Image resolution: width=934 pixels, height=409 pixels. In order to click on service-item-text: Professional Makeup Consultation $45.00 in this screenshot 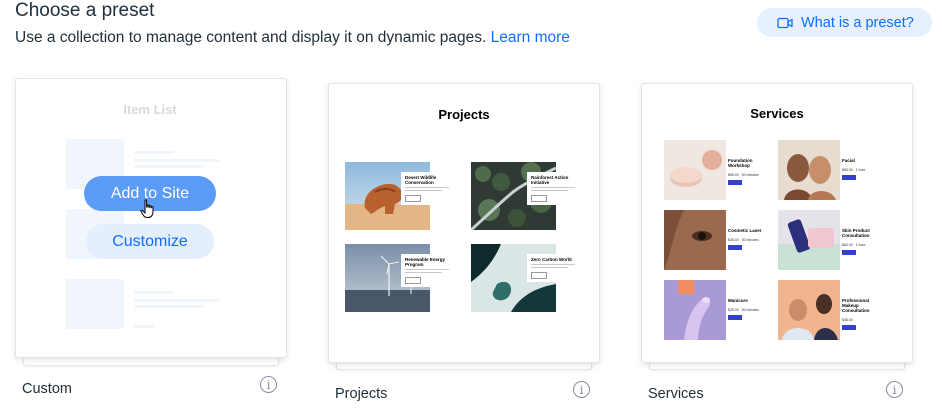, I will do `click(860, 314)`.